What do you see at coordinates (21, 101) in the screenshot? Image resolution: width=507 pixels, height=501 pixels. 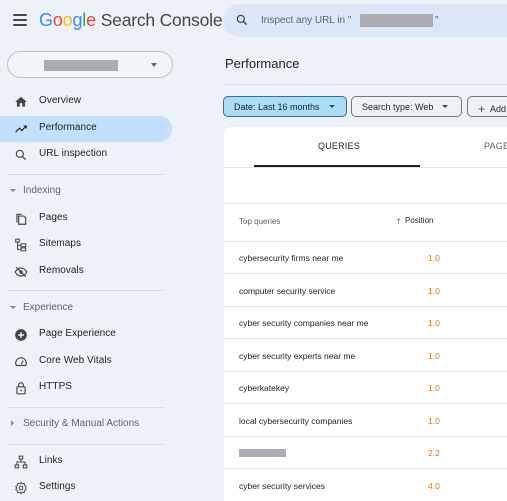 I see `home-icon` at bounding box center [21, 101].